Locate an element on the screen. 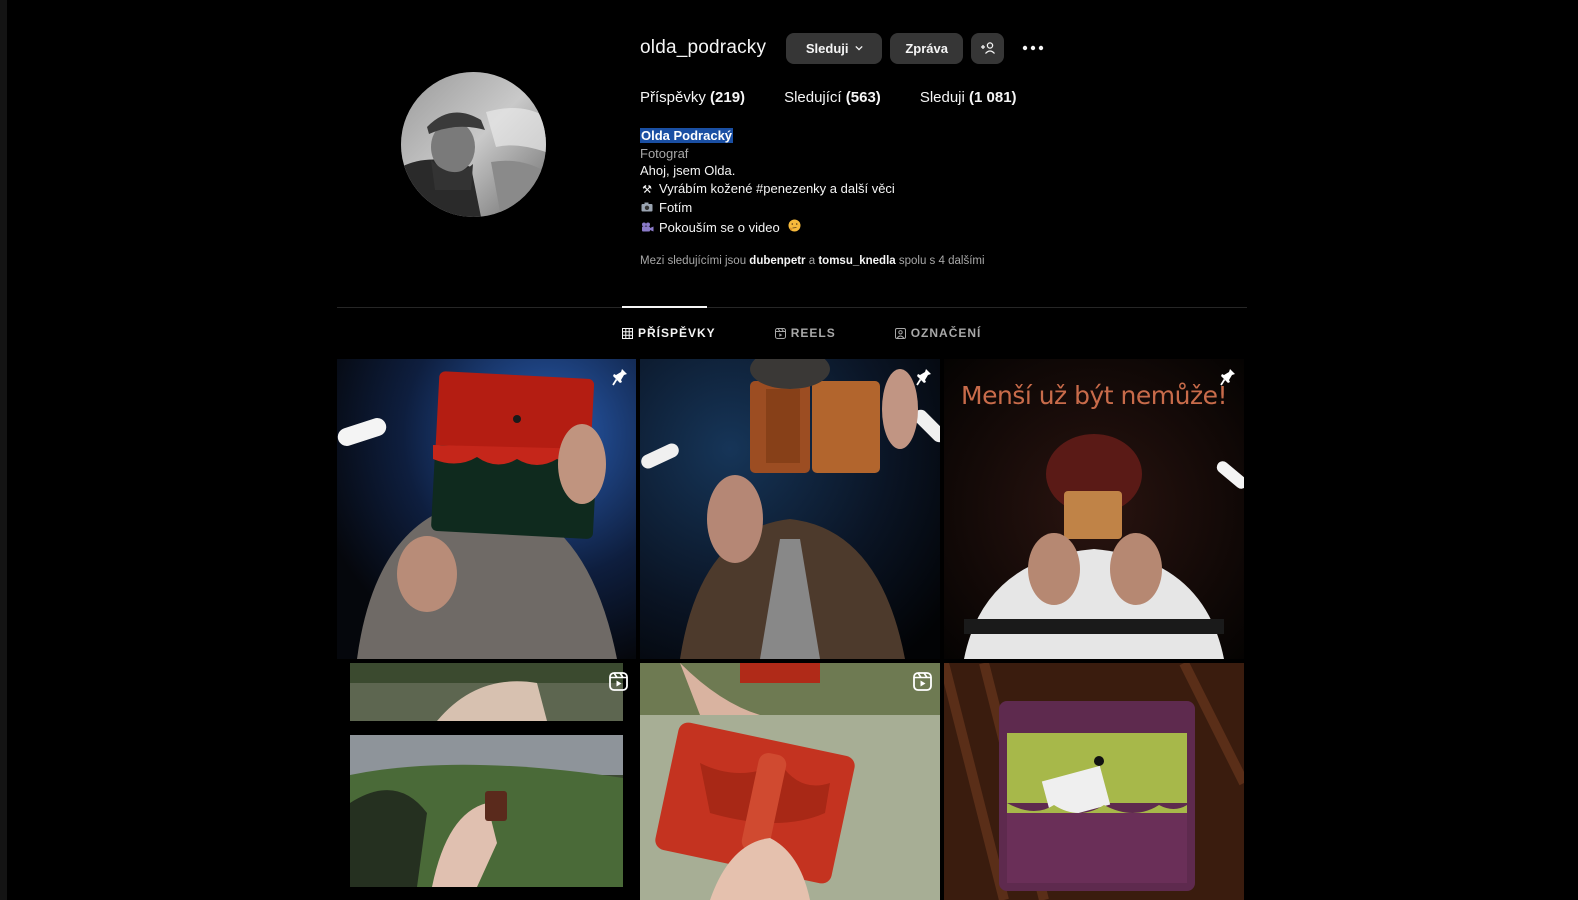  followers-link: Sledující (563) is located at coordinates (832, 97).